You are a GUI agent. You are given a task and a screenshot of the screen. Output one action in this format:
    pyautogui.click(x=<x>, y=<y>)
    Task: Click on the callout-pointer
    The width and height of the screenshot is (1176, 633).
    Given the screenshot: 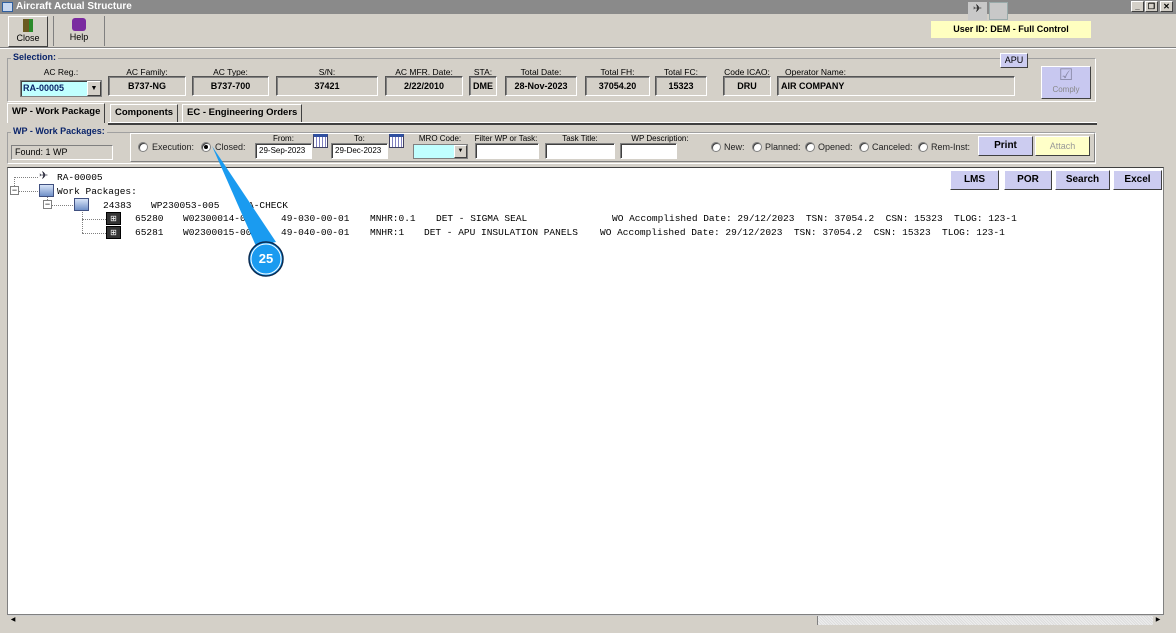 What is the action you would take?
    pyautogui.click(x=248, y=211)
    